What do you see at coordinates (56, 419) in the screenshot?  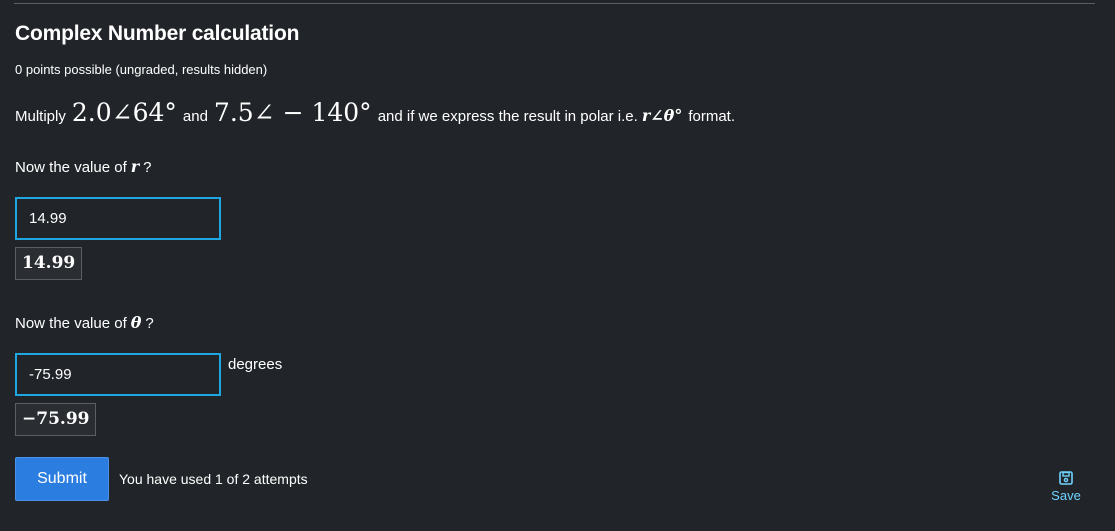 I see `theta-math-preview: −75.99` at bounding box center [56, 419].